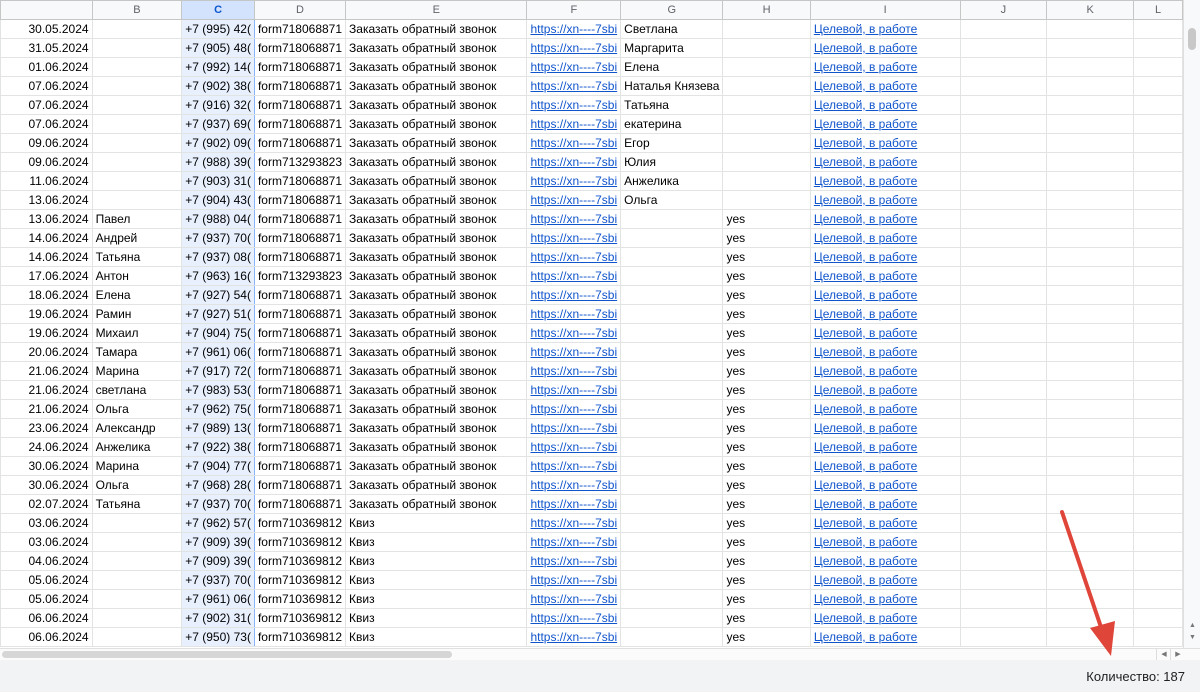  I want to click on phone-cell: +7 (909) 39(, so click(218, 542).